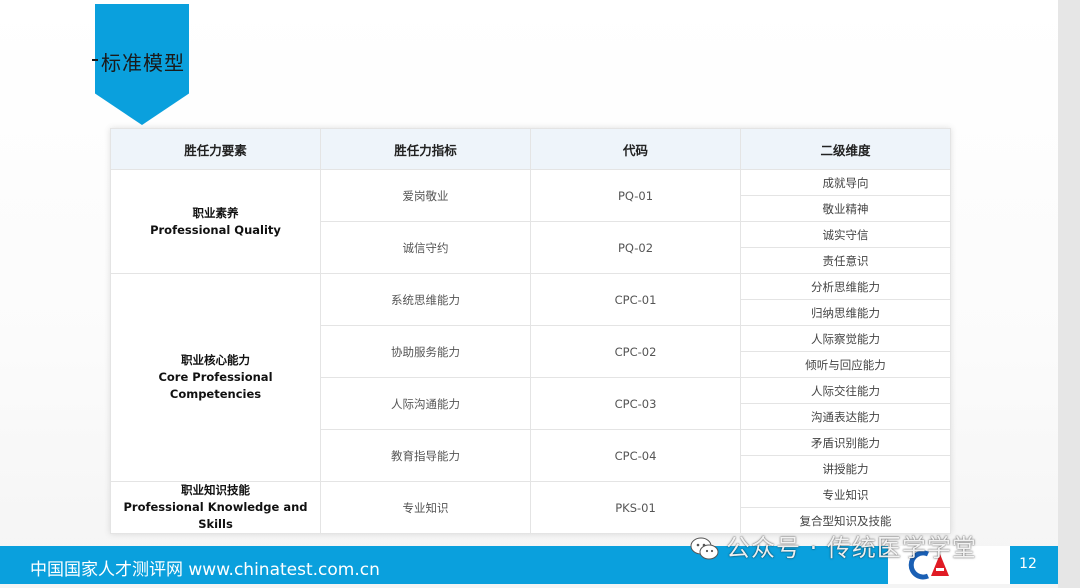 The height and width of the screenshot is (588, 1080). What do you see at coordinates (425, 455) in the screenshot?
I see `indicator-cell: 教育指导能力` at bounding box center [425, 455].